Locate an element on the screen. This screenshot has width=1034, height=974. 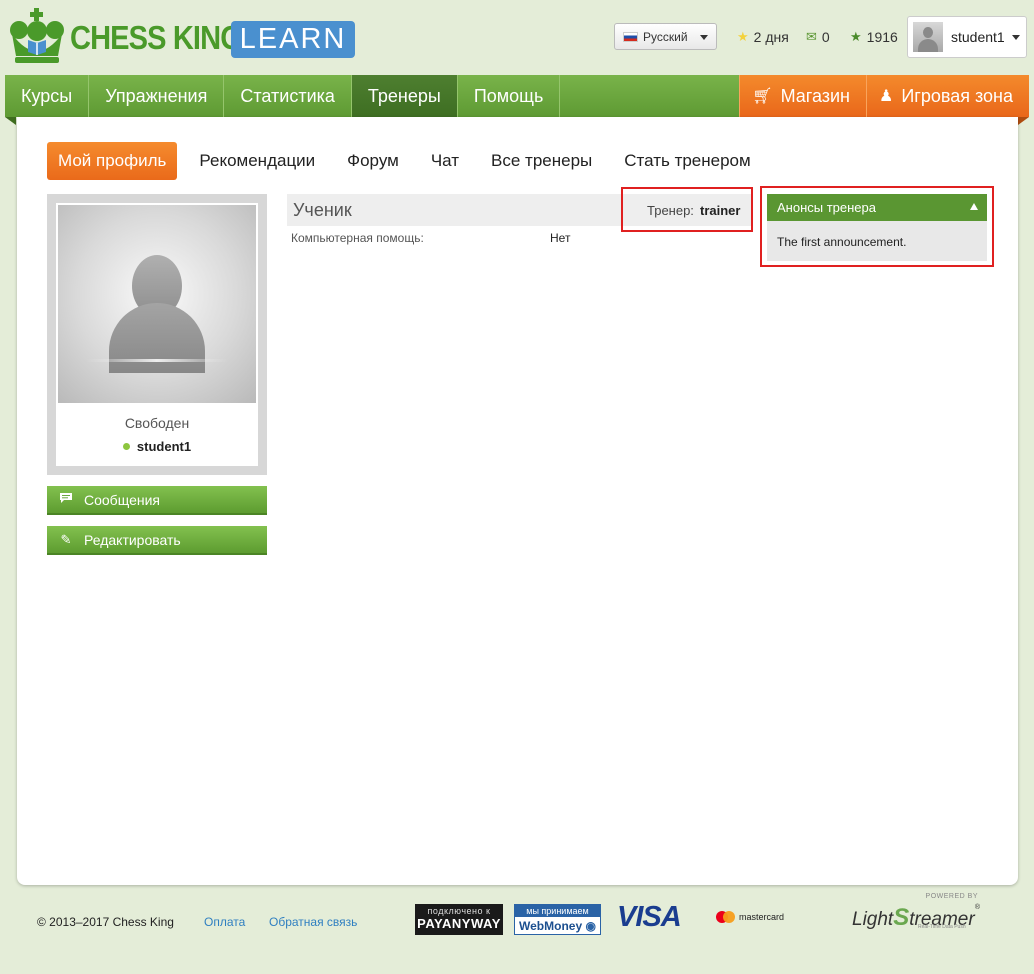
profile-name: student1 is located at coordinates (157, 446).